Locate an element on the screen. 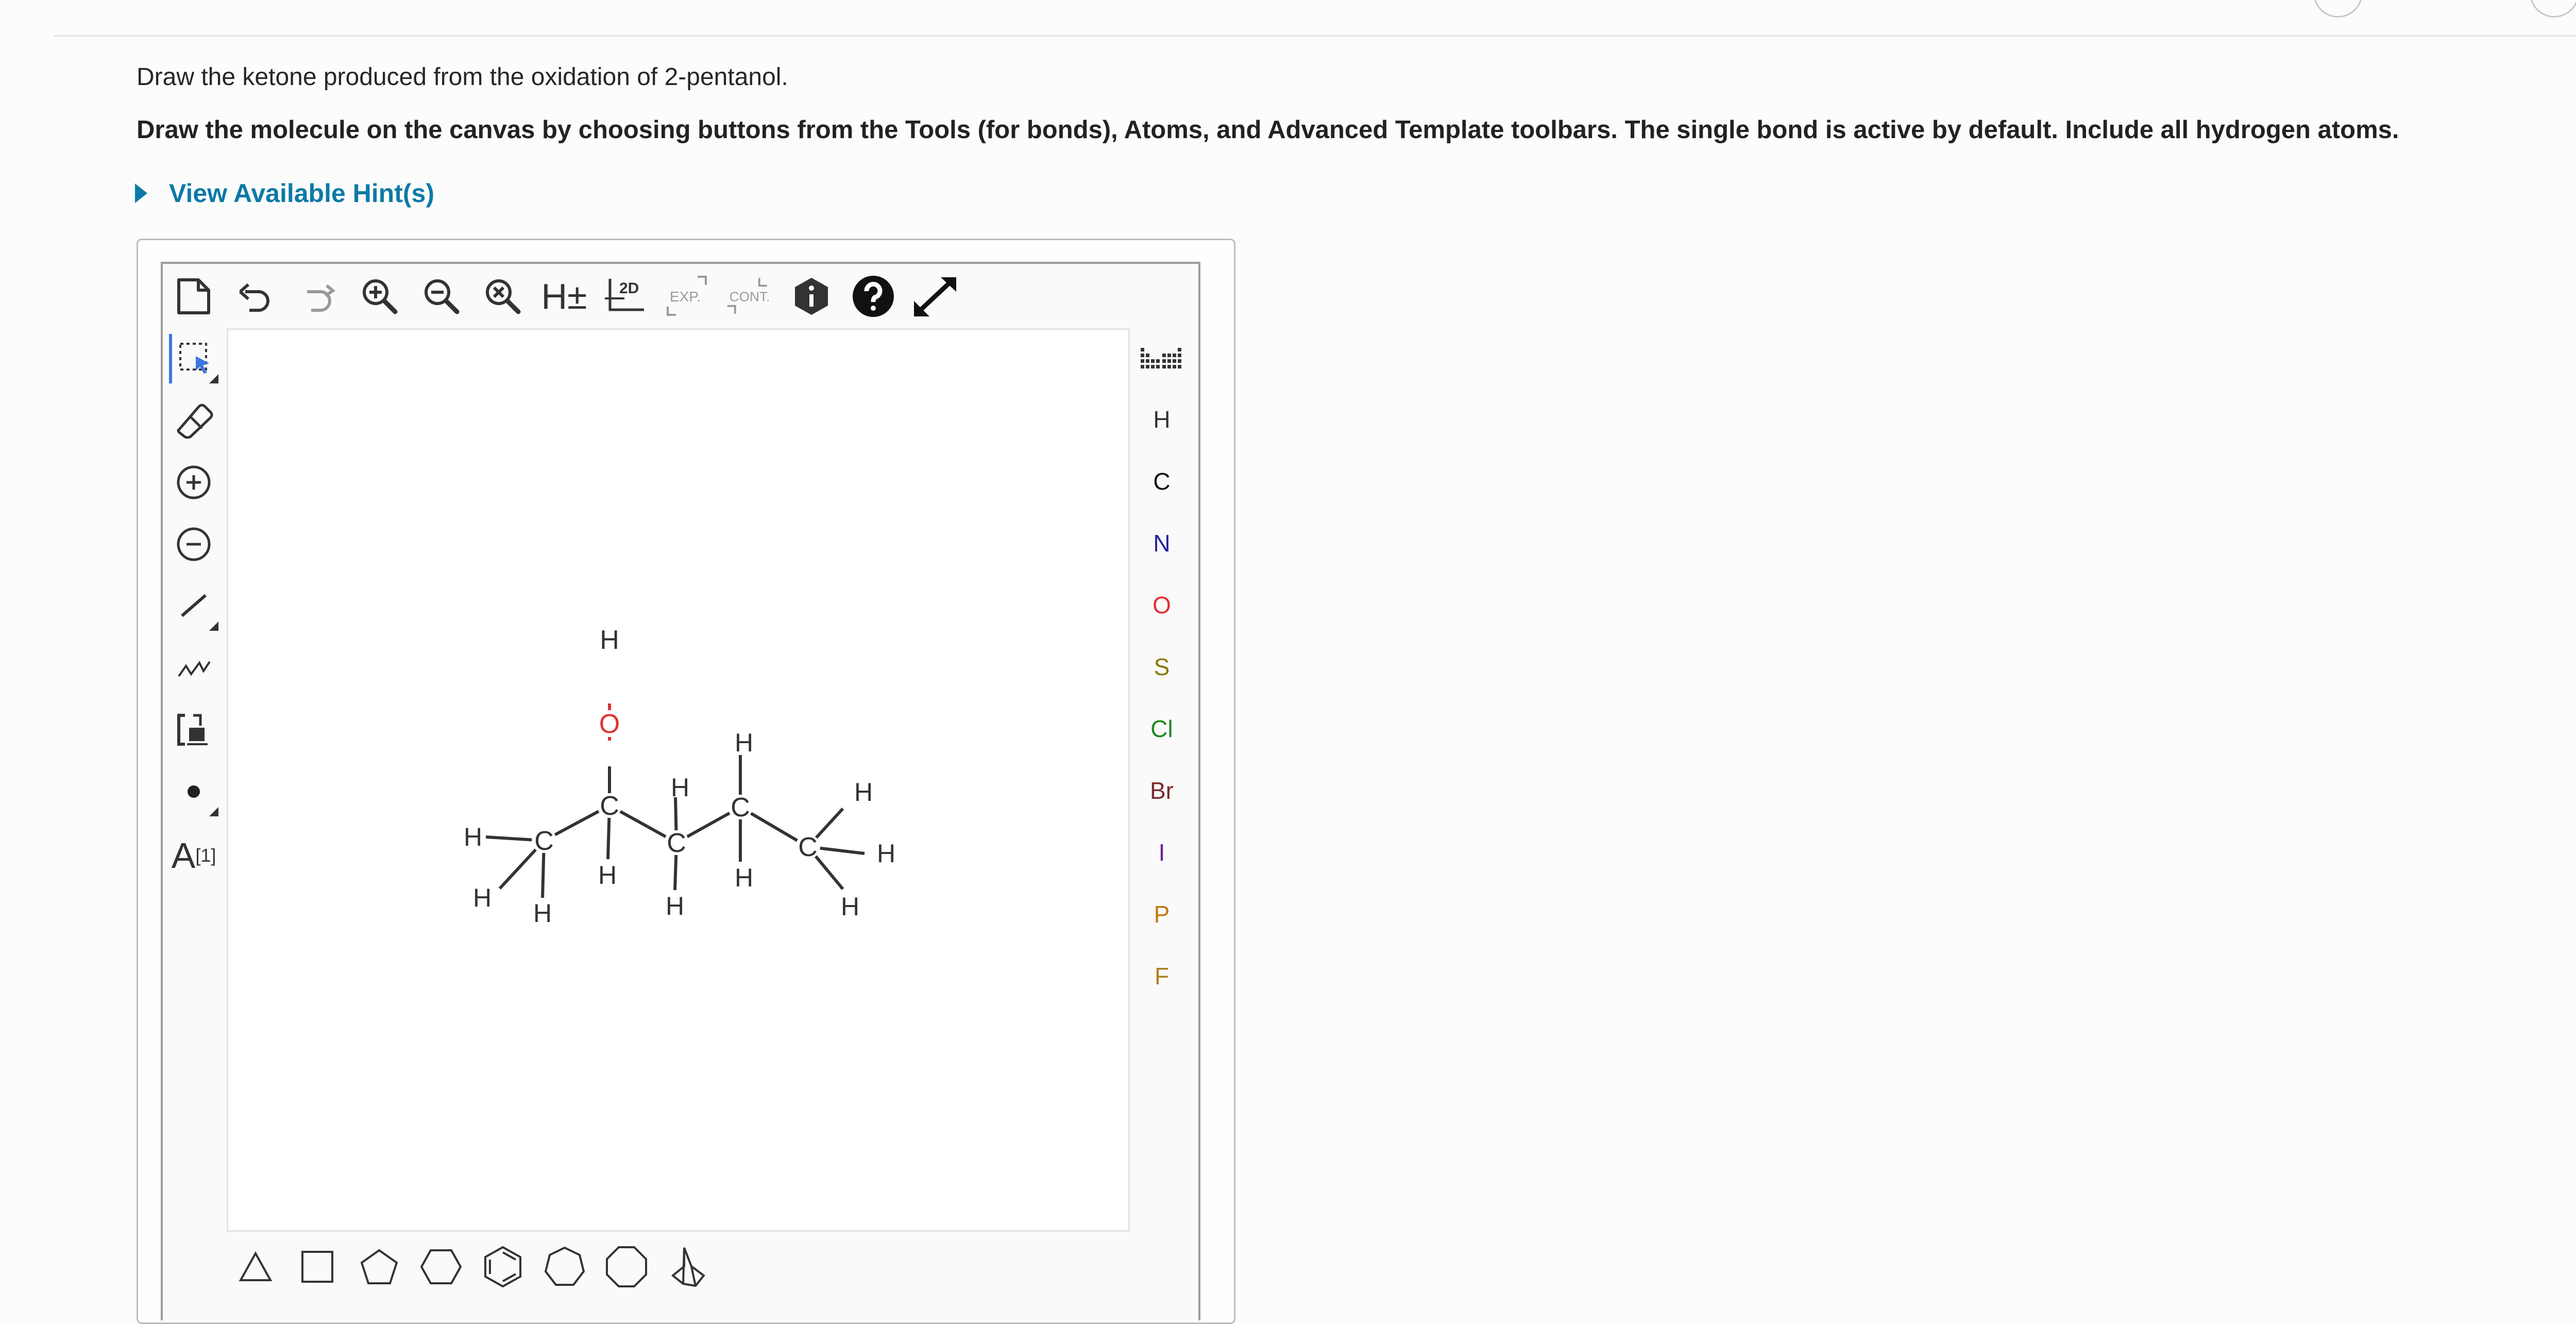  positive-charge-tool is located at coordinates (193, 482).